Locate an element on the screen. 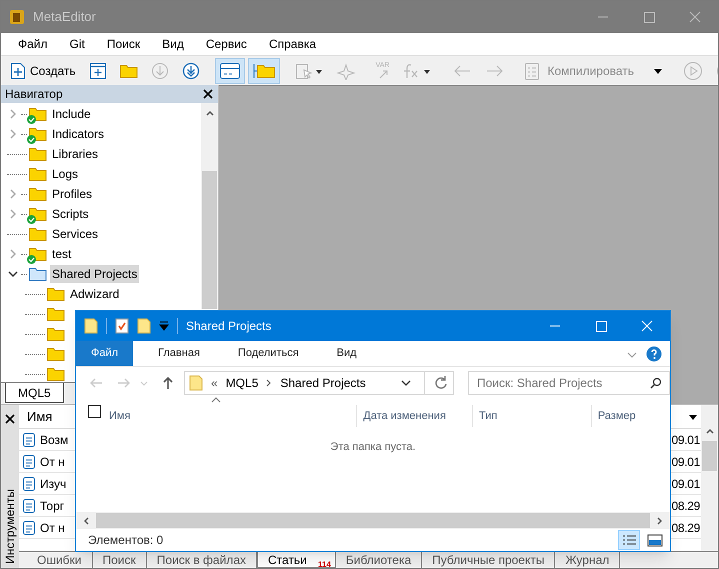  window-title: MetaEditor is located at coordinates (64, 17).